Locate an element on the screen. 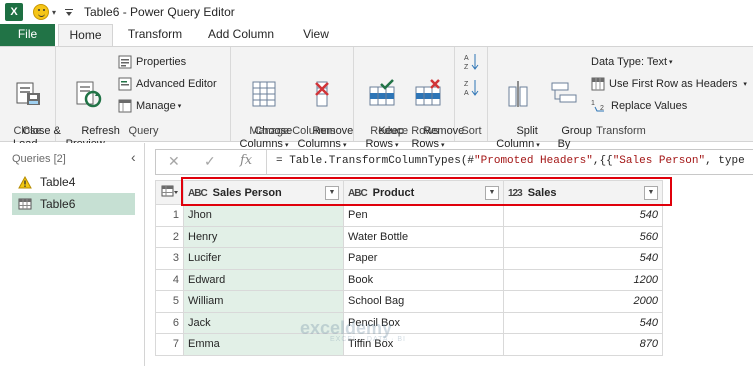 This screenshot has height=366, width=753. cell-sales: 2000 is located at coordinates (583, 301).